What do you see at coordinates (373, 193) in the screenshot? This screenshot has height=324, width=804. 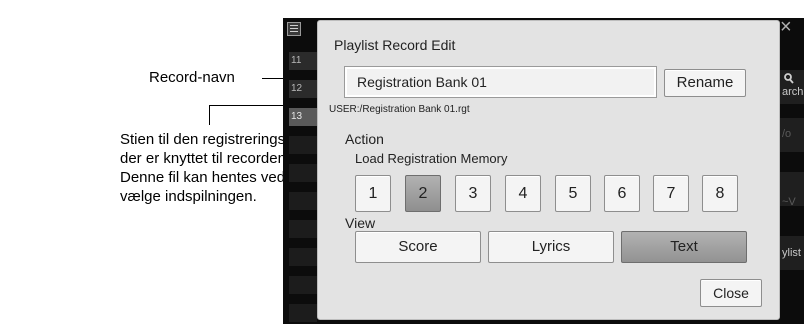 I see `memory-button-1: 1` at bounding box center [373, 193].